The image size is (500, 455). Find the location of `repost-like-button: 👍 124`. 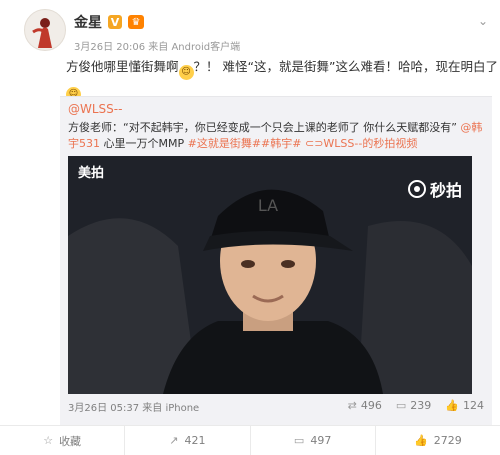

repost-like-button: 👍 124 is located at coordinates (464, 405).